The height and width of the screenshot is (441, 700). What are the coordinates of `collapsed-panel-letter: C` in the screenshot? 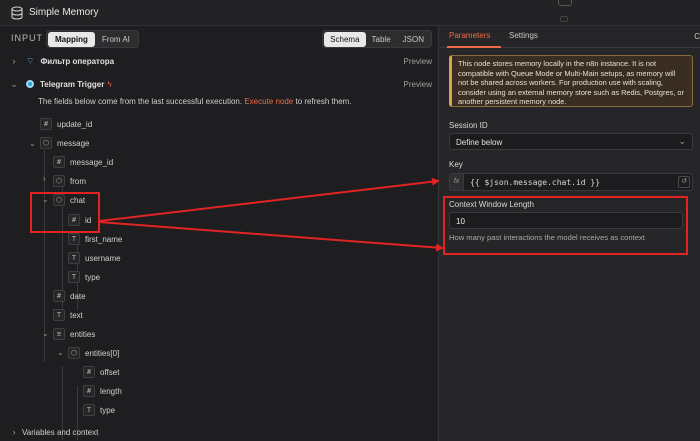 It's located at (697, 36).